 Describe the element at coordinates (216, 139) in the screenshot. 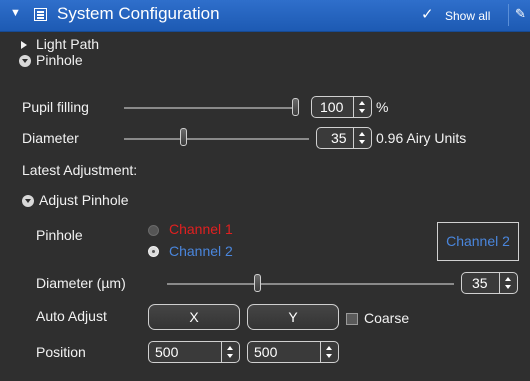

I see `diameter-slider-track` at that location.